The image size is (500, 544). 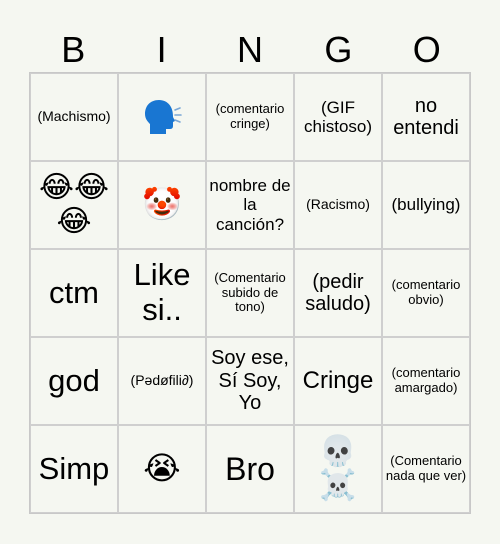 I want to click on bingo-cell: Simp, so click(x=74, y=469).